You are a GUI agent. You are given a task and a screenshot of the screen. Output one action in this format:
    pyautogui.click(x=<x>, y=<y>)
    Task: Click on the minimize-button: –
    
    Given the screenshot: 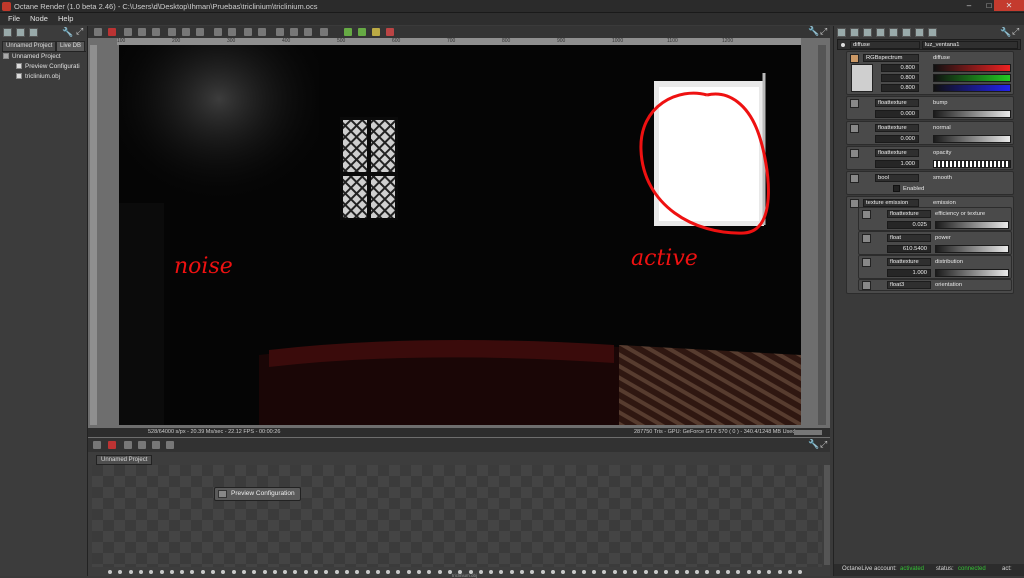 What is the action you would take?
    pyautogui.click(x=969, y=5)
    